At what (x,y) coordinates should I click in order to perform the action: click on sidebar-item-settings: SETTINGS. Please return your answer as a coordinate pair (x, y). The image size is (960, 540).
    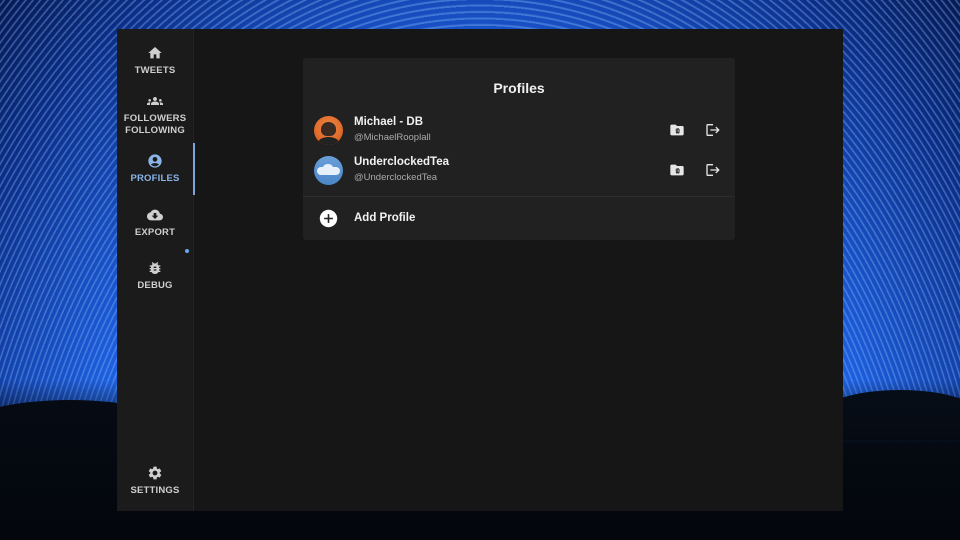
    Looking at the image, I should click on (155, 481).